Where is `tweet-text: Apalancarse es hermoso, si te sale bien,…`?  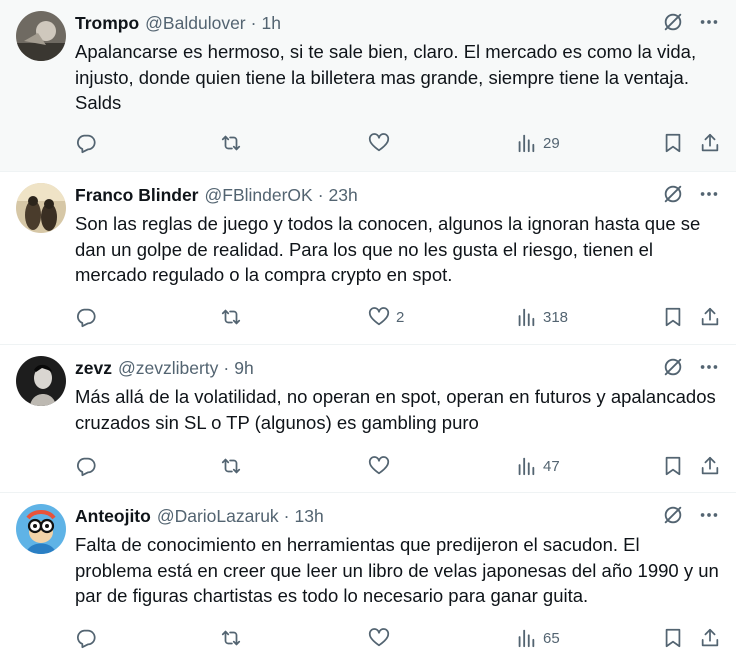 tweet-text: Apalancarse es hermoso, si te sale bien,… is located at coordinates (386, 77).